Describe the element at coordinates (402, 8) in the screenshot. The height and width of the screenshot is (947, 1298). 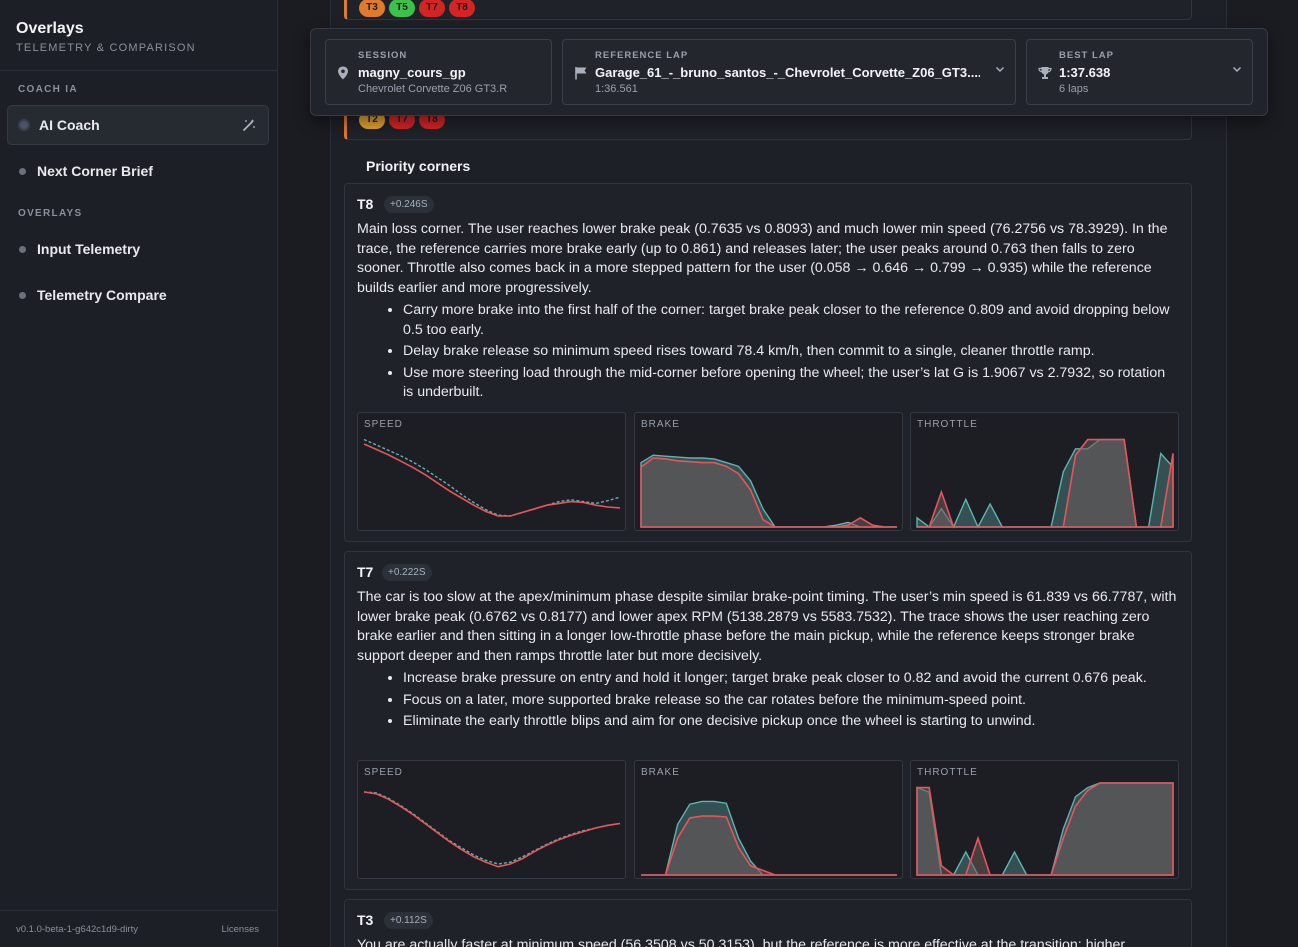
I see `corner-chip-t5: T5` at that location.